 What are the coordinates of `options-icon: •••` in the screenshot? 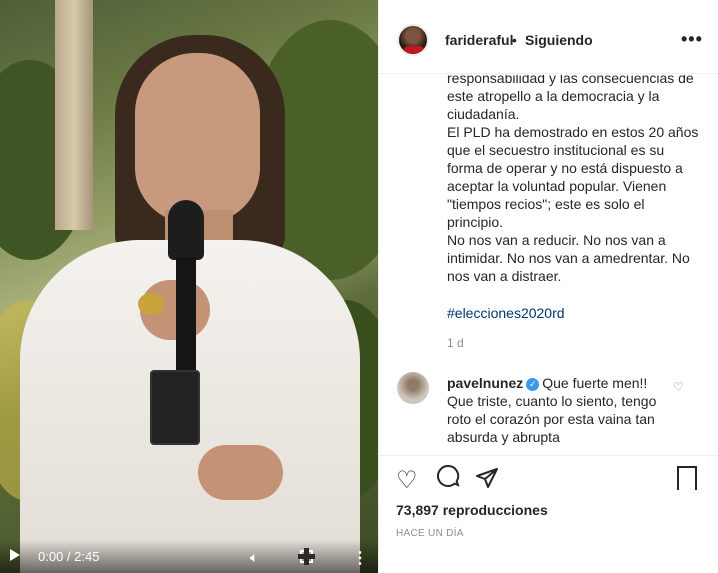 It's located at (692, 39).